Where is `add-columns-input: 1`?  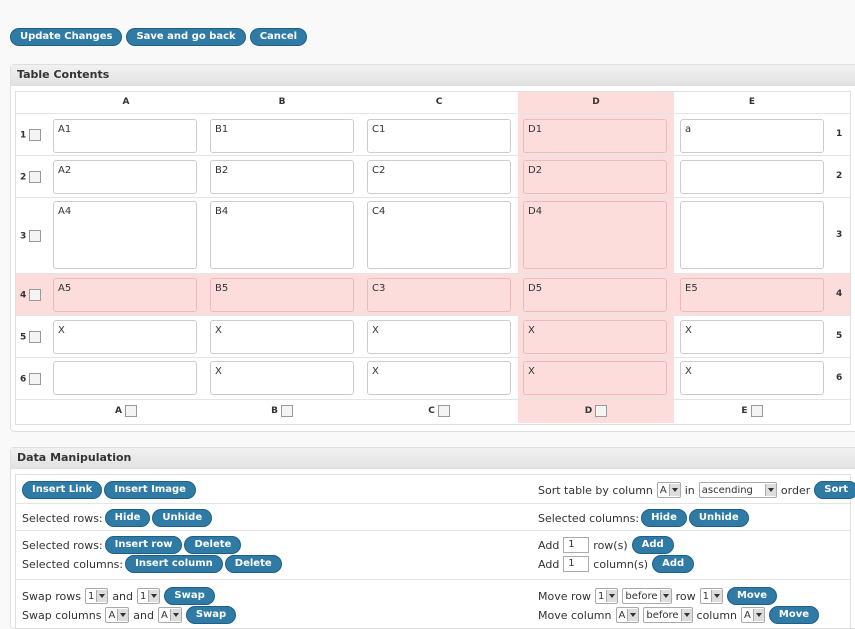
add-columns-input: 1 is located at coordinates (576, 564).